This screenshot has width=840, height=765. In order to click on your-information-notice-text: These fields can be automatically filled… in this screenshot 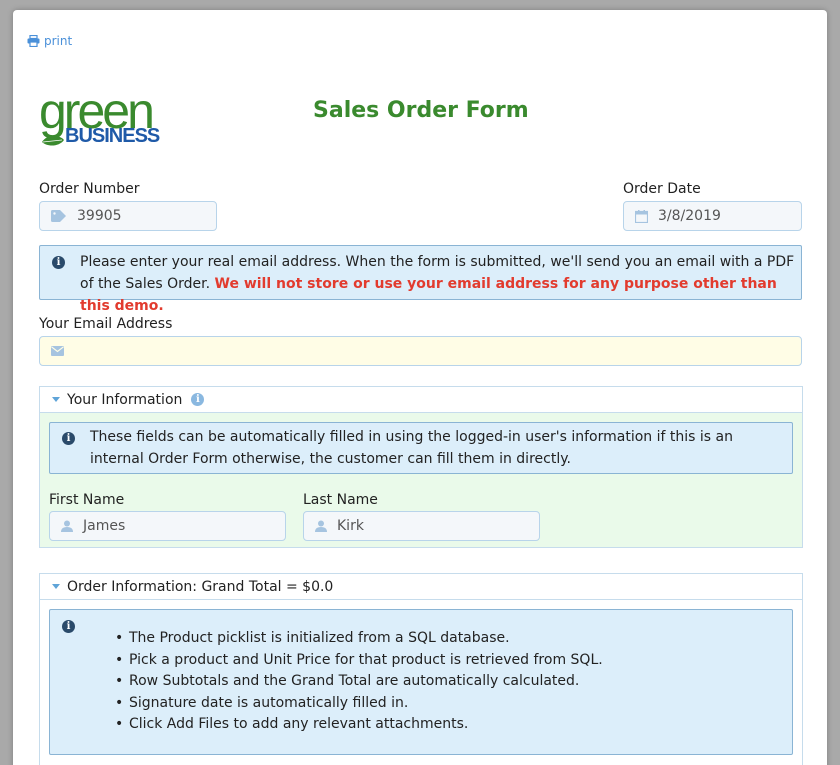, I will do `click(411, 448)`.